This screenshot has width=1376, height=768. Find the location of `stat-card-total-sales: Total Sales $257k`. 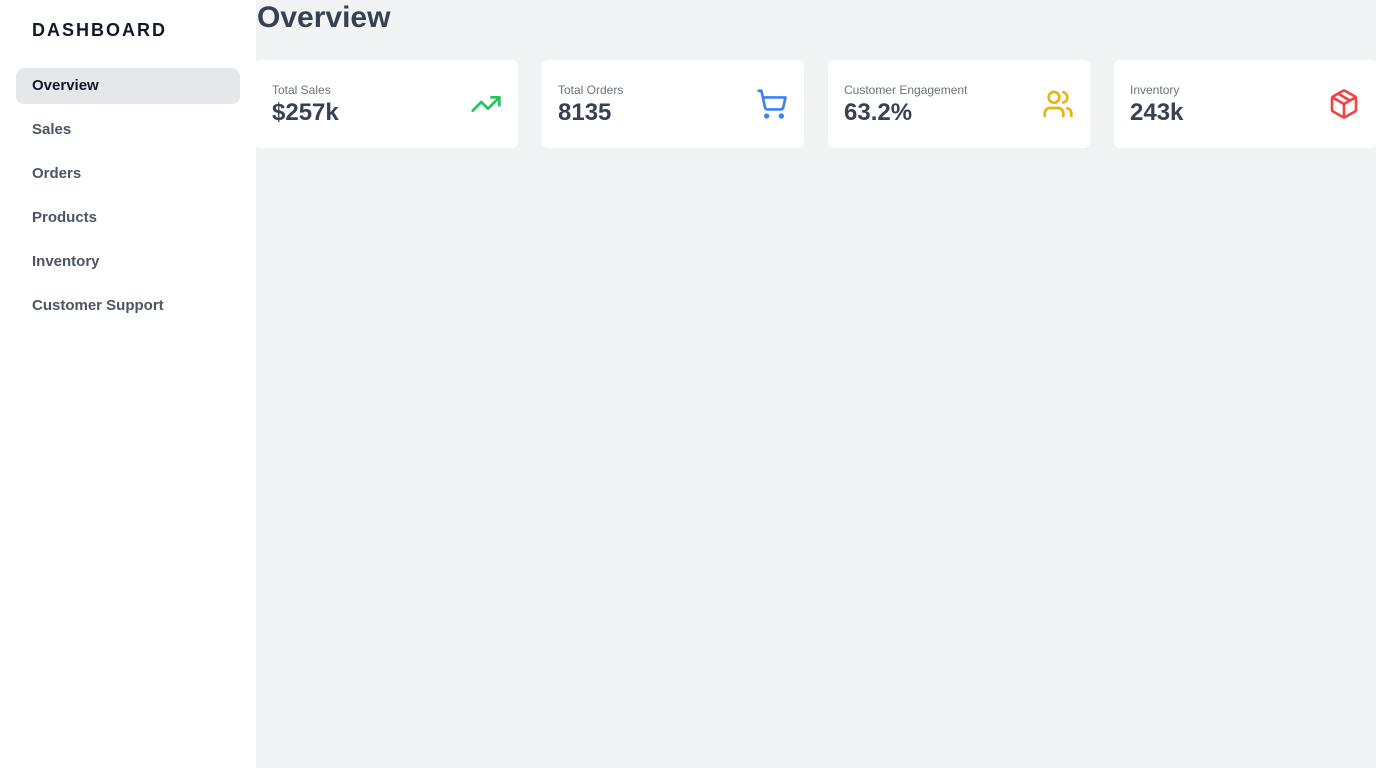

stat-card-total-sales: Total Sales $257k is located at coordinates (387, 104).